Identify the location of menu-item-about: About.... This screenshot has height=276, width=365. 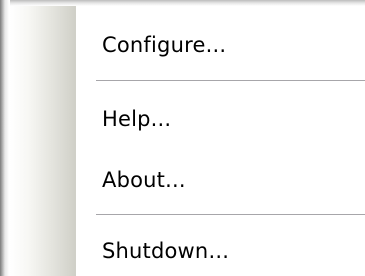
(220, 180).